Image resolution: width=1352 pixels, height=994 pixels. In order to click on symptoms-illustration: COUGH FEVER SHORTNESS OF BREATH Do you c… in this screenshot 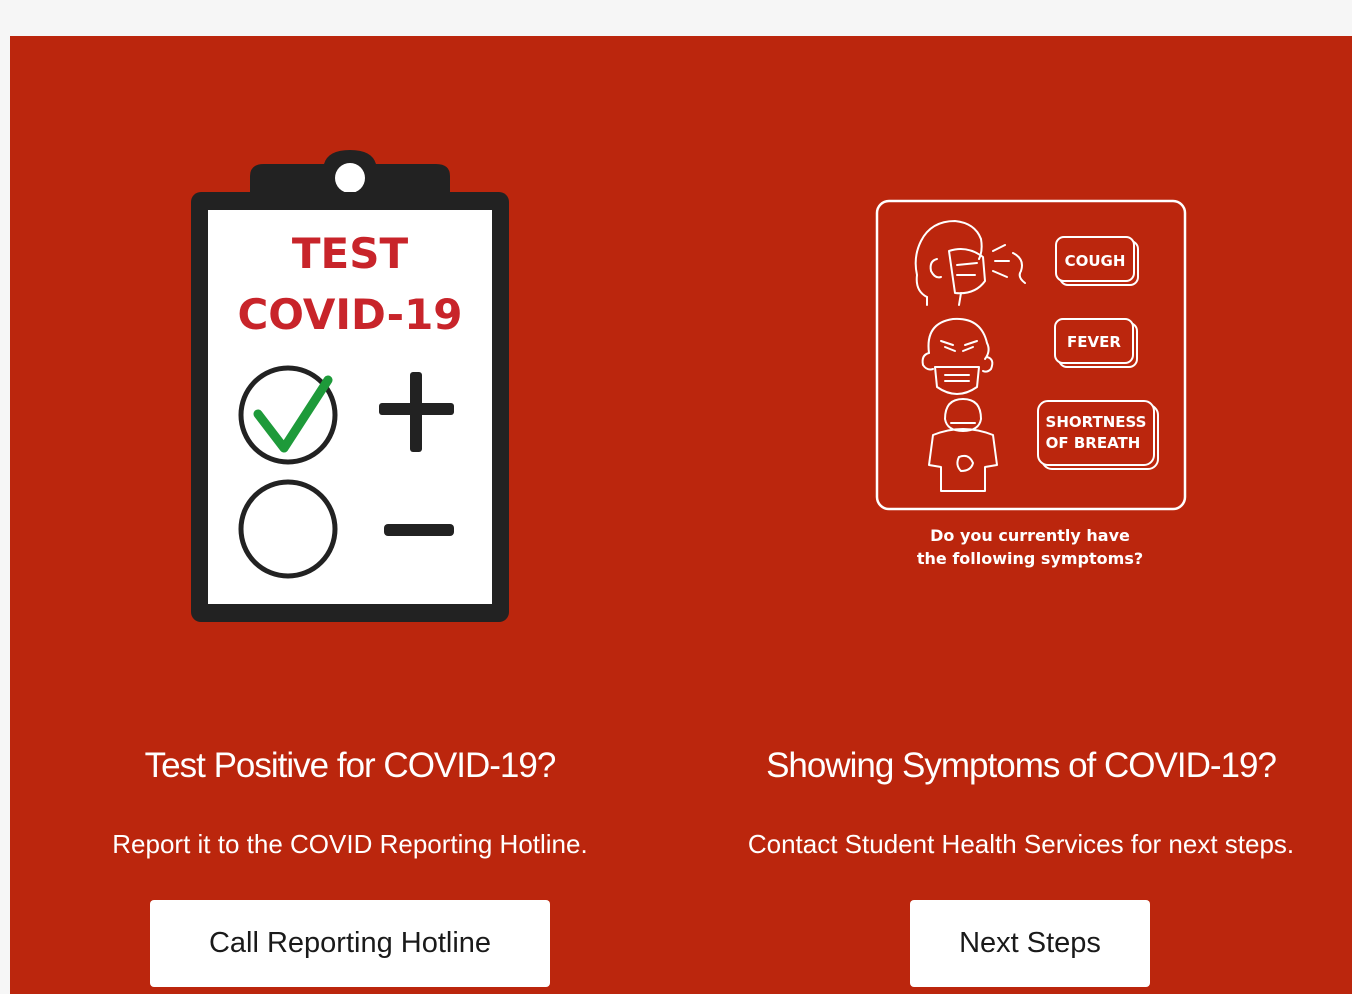, I will do `click(1031, 389)`.